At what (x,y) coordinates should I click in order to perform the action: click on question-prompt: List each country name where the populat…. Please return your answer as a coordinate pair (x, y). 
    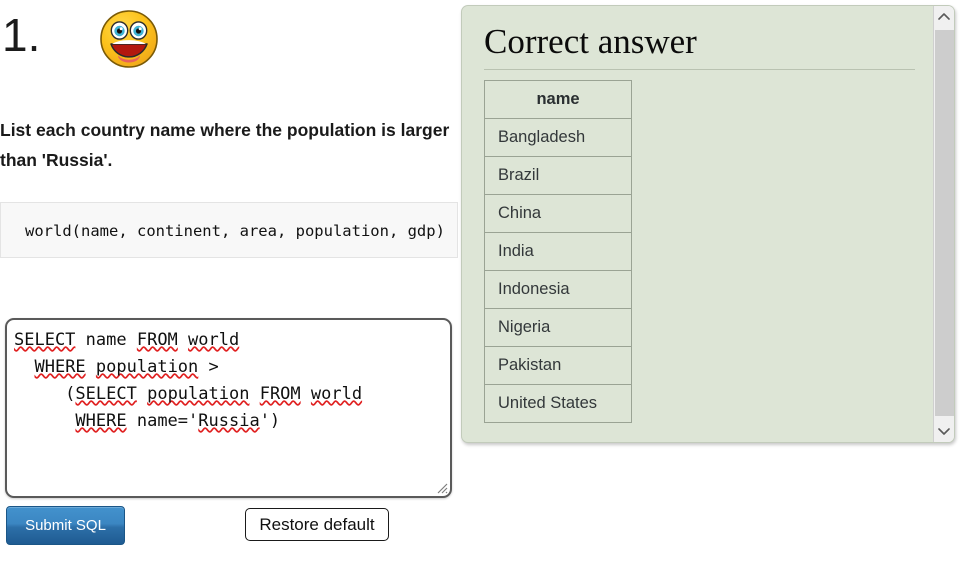
    Looking at the image, I should click on (225, 145).